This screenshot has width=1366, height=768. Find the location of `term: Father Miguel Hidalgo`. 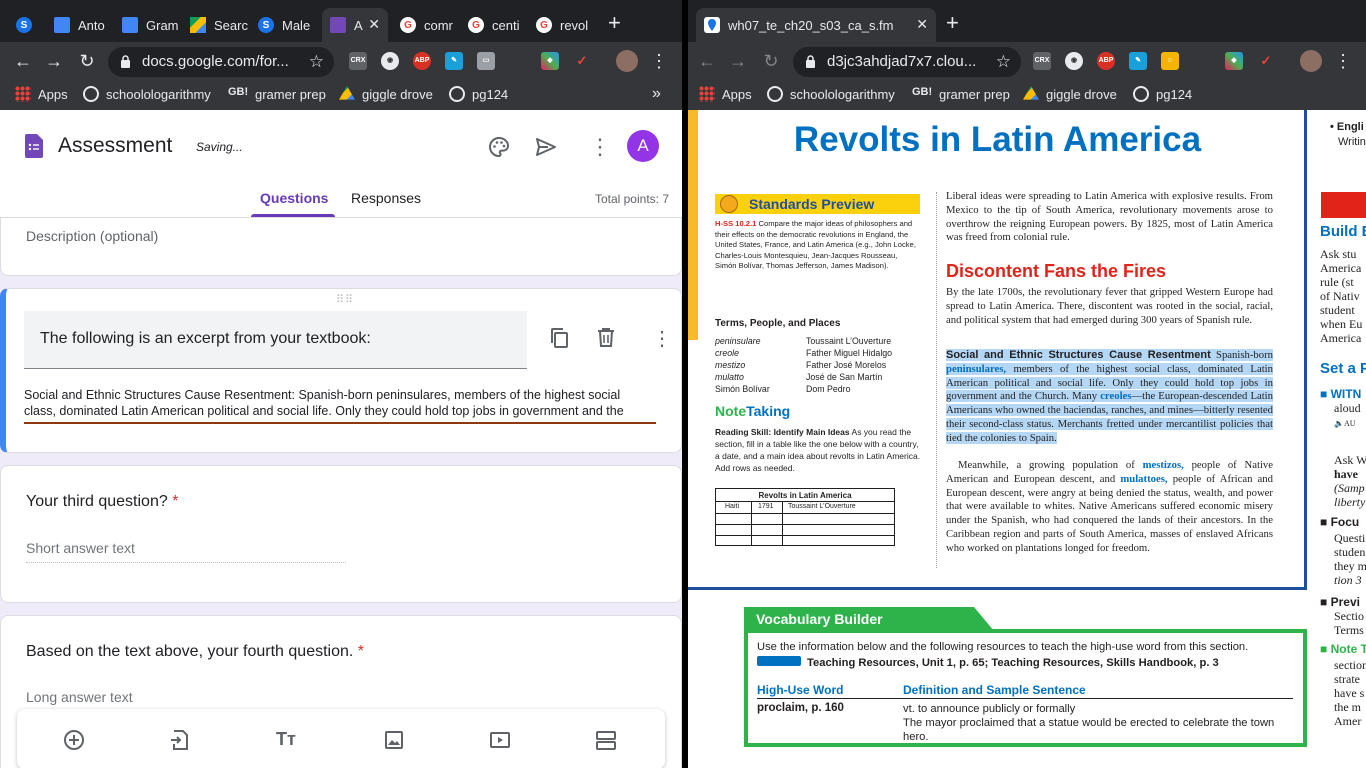

term: Father Miguel Hidalgo is located at coordinates (849, 353).